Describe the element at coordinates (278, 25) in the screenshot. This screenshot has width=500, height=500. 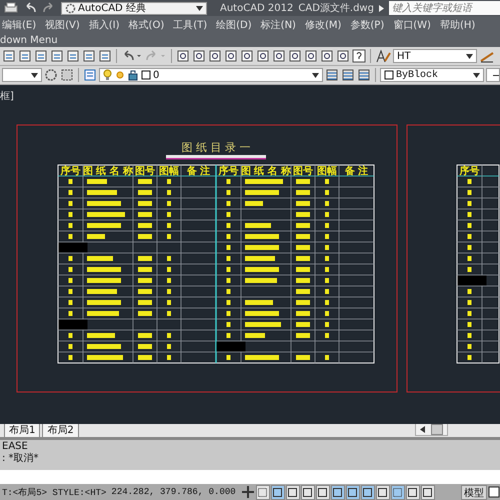
I see `menu-item: 标注(N)` at that location.